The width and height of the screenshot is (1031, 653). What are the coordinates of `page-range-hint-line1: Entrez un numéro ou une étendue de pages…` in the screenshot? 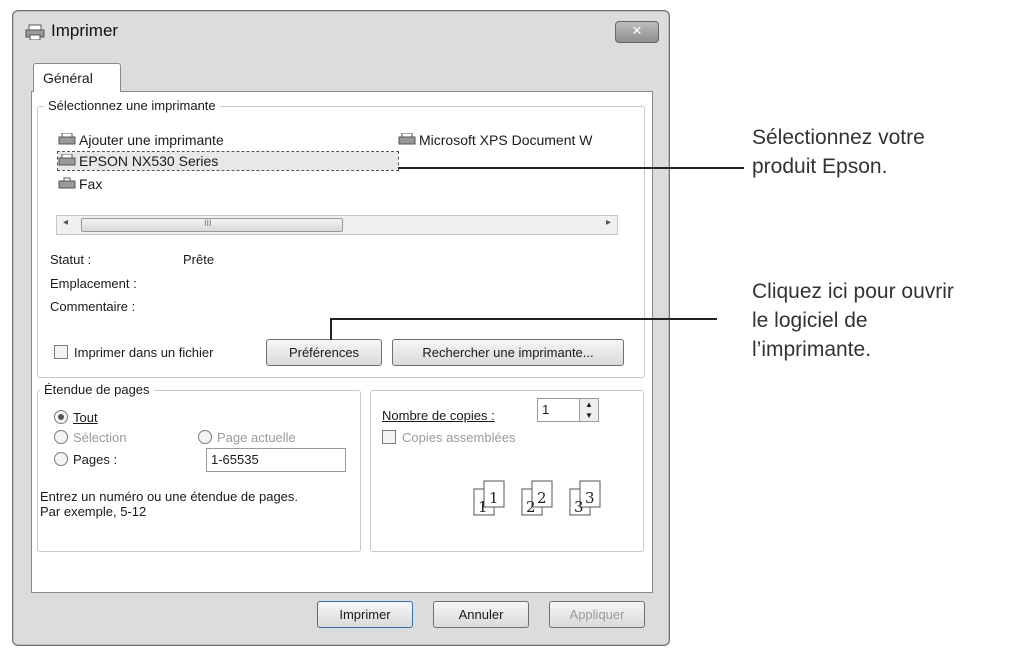 It's located at (169, 496).